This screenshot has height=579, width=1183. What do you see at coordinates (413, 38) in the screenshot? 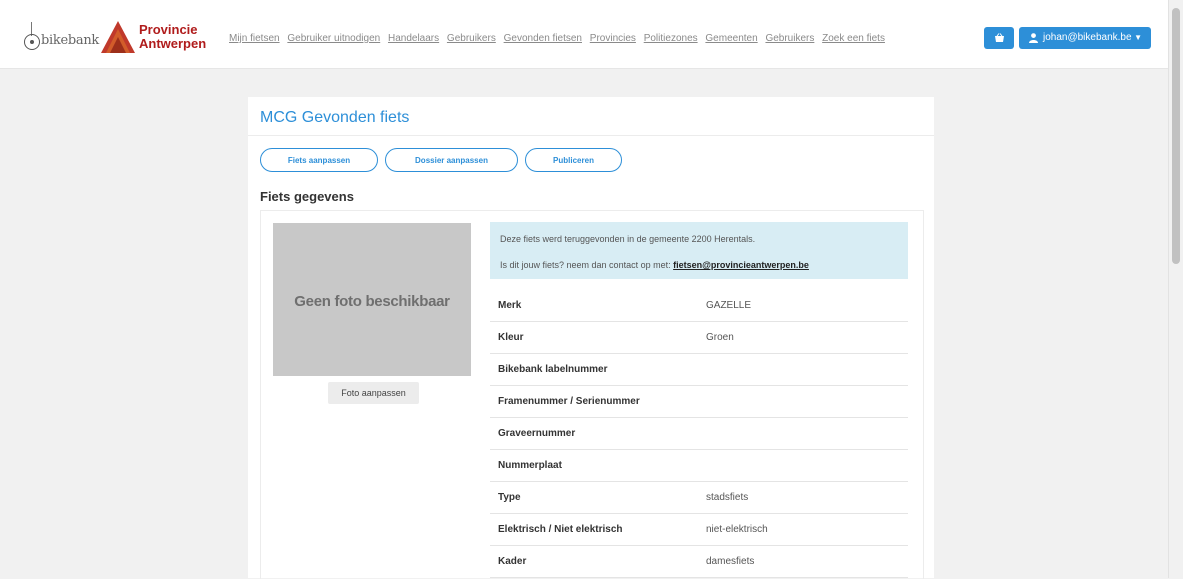
I see `nav-handelaars: Handelaars` at bounding box center [413, 38].